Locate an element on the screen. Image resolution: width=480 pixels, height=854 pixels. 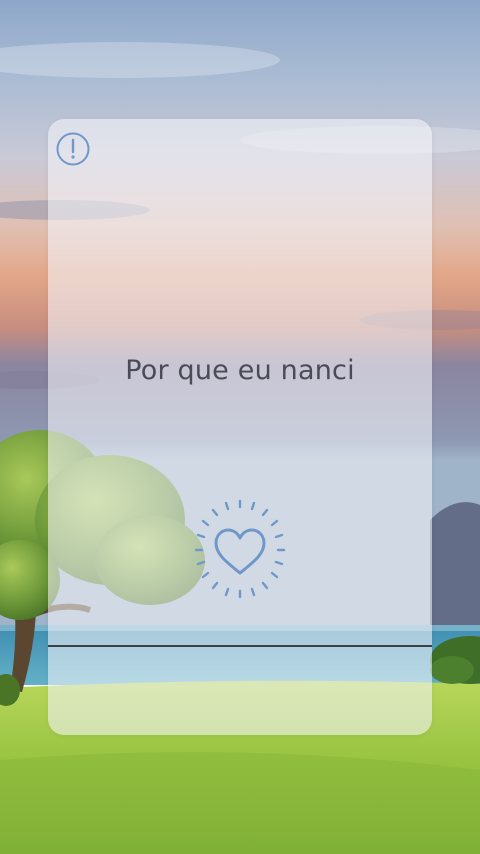
like-button is located at coordinates (240, 551).